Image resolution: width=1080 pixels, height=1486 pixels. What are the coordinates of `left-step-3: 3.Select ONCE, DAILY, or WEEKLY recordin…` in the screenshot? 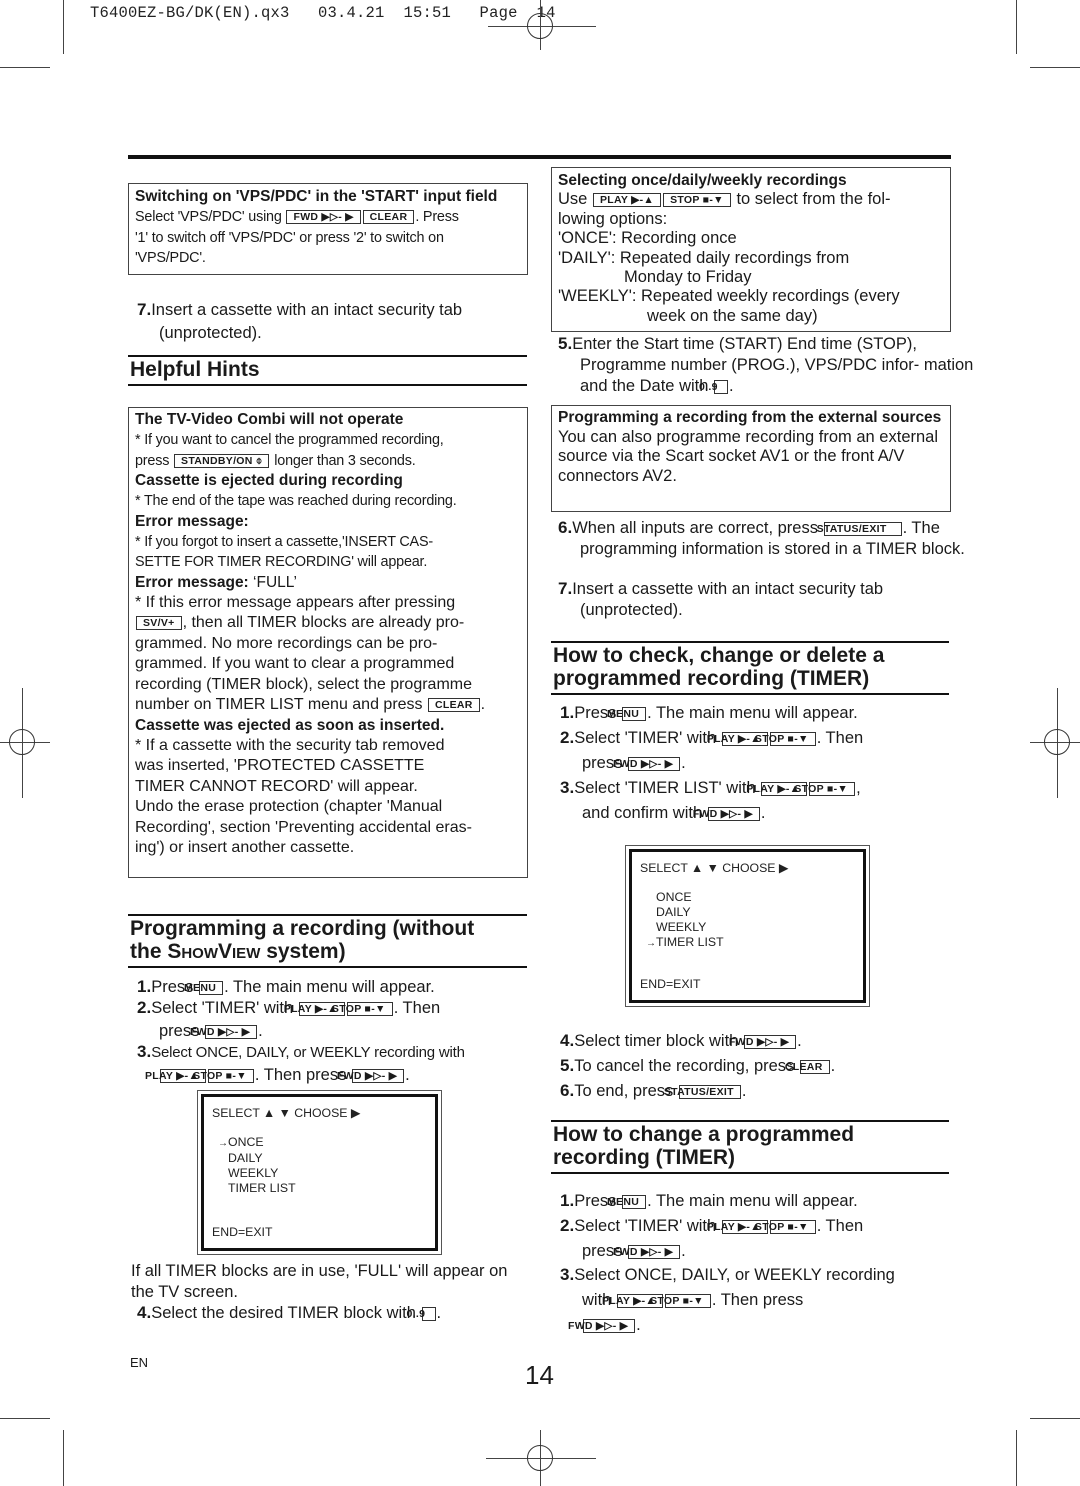 It's located at (301, 1063).